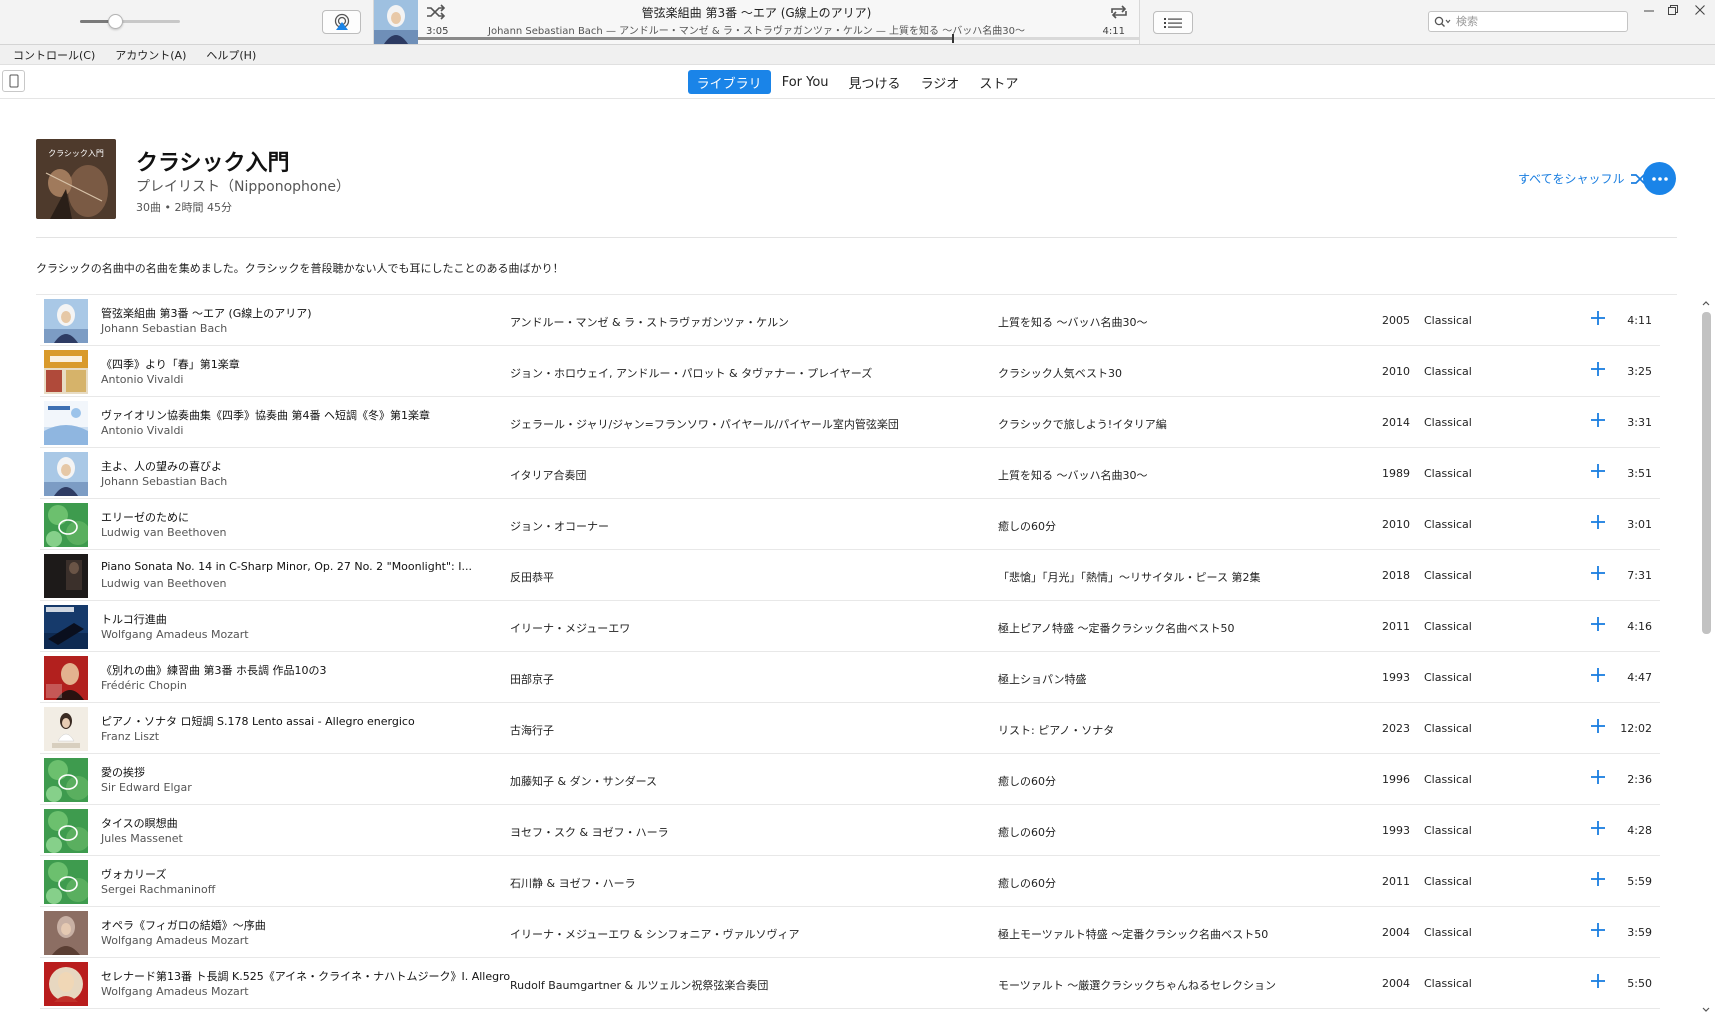 The image size is (1715, 1027). I want to click on track-album: リスト: ピアノ・ソナタ, so click(1056, 730).